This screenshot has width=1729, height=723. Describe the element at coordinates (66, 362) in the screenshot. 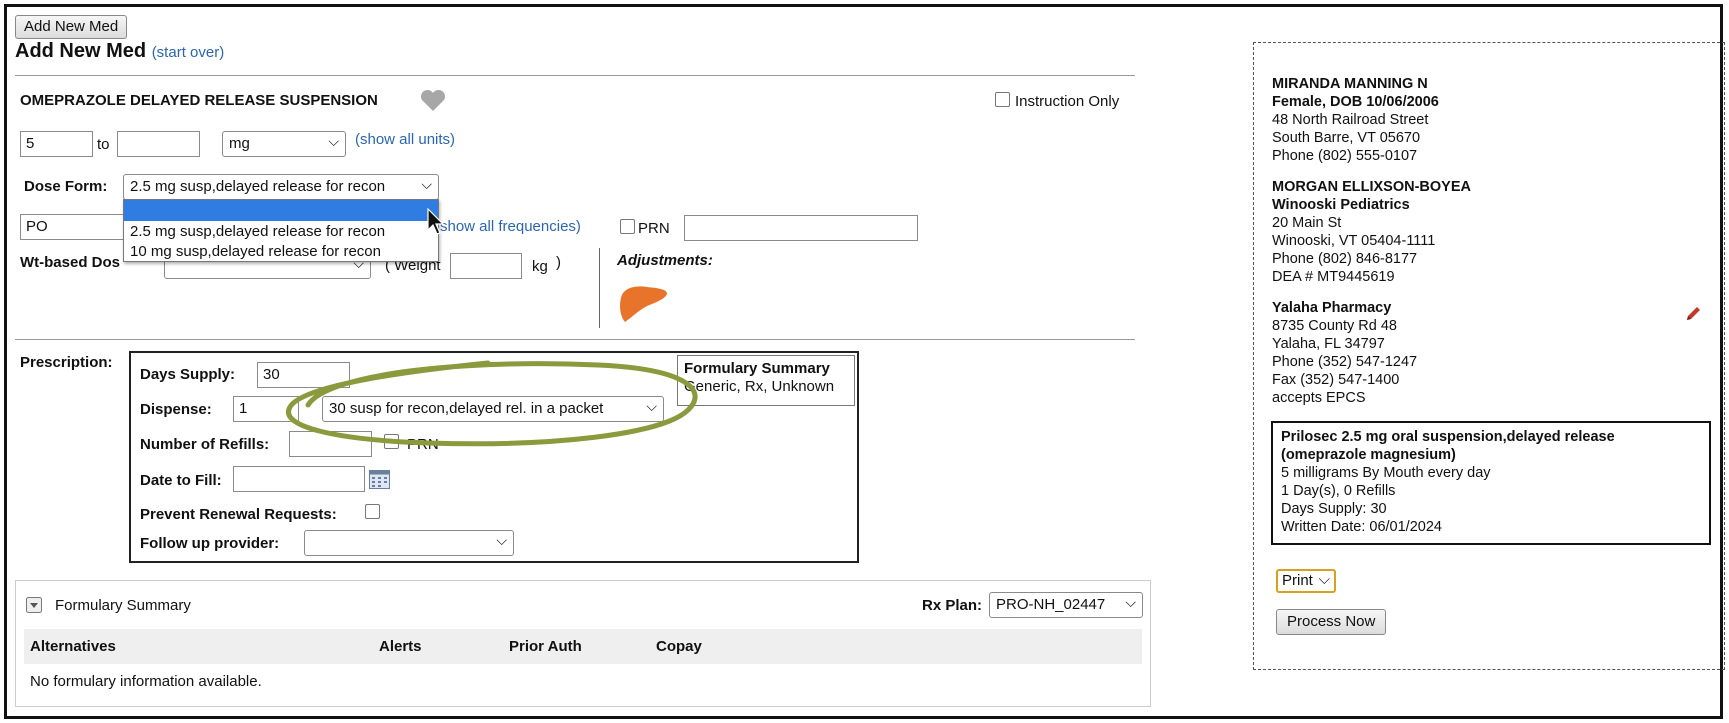

I see `prescription-label: Prescription:` at that location.